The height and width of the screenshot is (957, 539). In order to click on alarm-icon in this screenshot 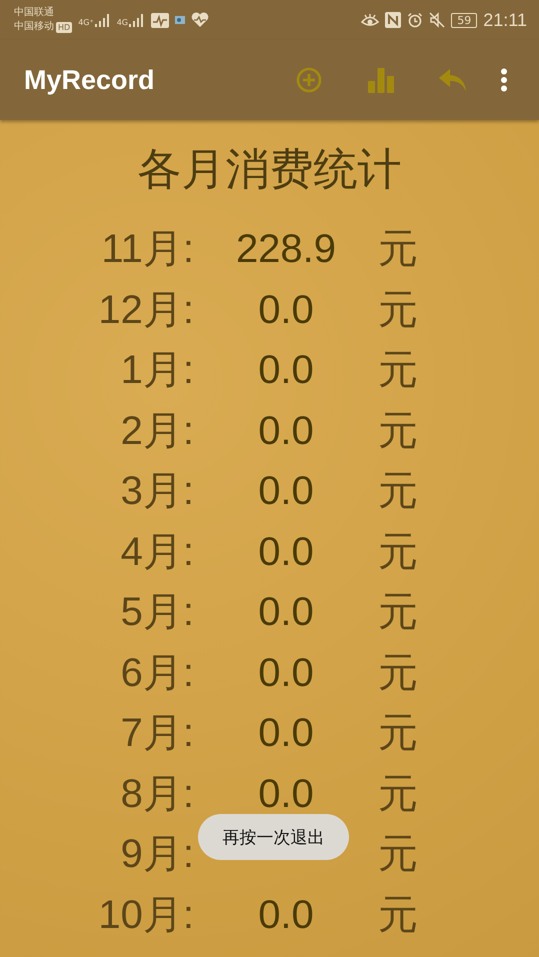, I will do `click(415, 20)`.